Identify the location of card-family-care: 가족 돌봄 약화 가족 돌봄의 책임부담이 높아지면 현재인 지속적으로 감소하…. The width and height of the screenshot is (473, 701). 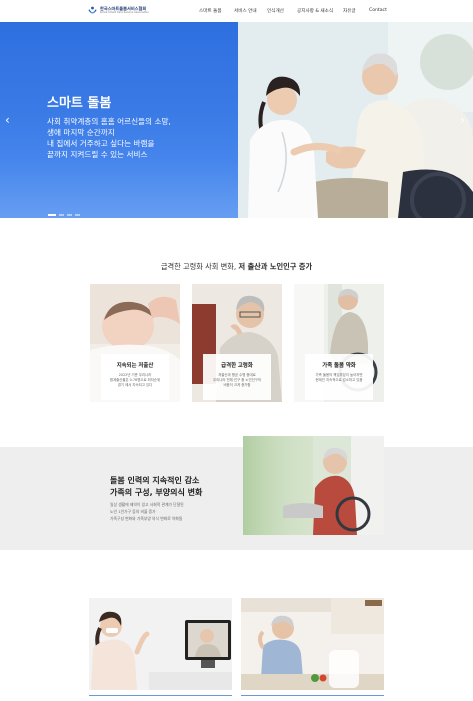
(339, 343).